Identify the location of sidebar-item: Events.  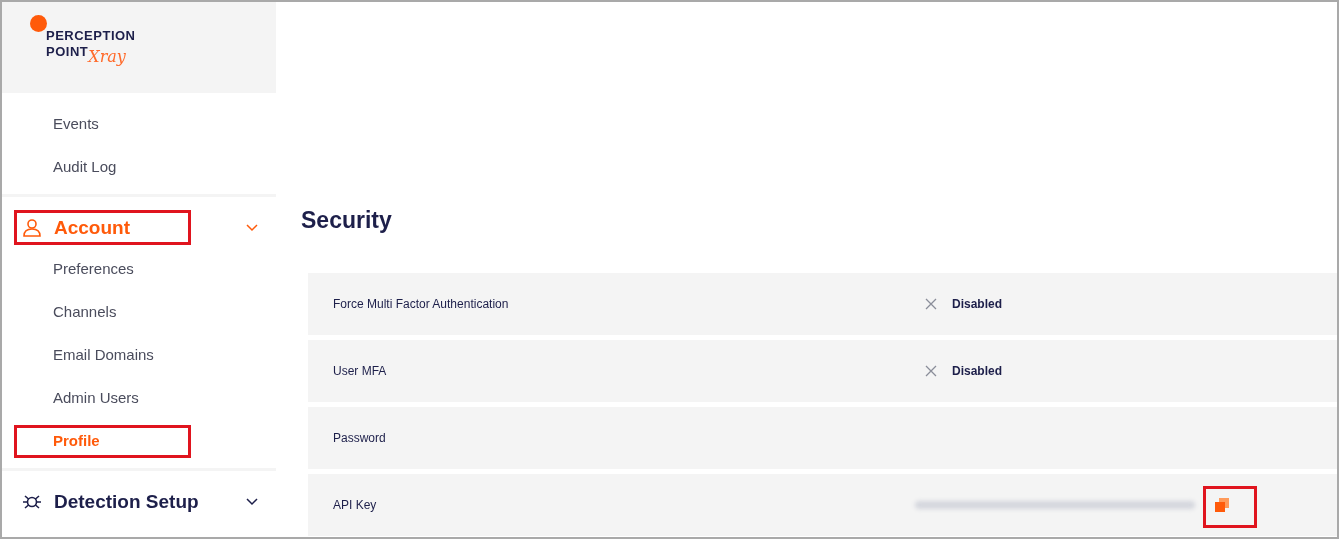
(139, 123).